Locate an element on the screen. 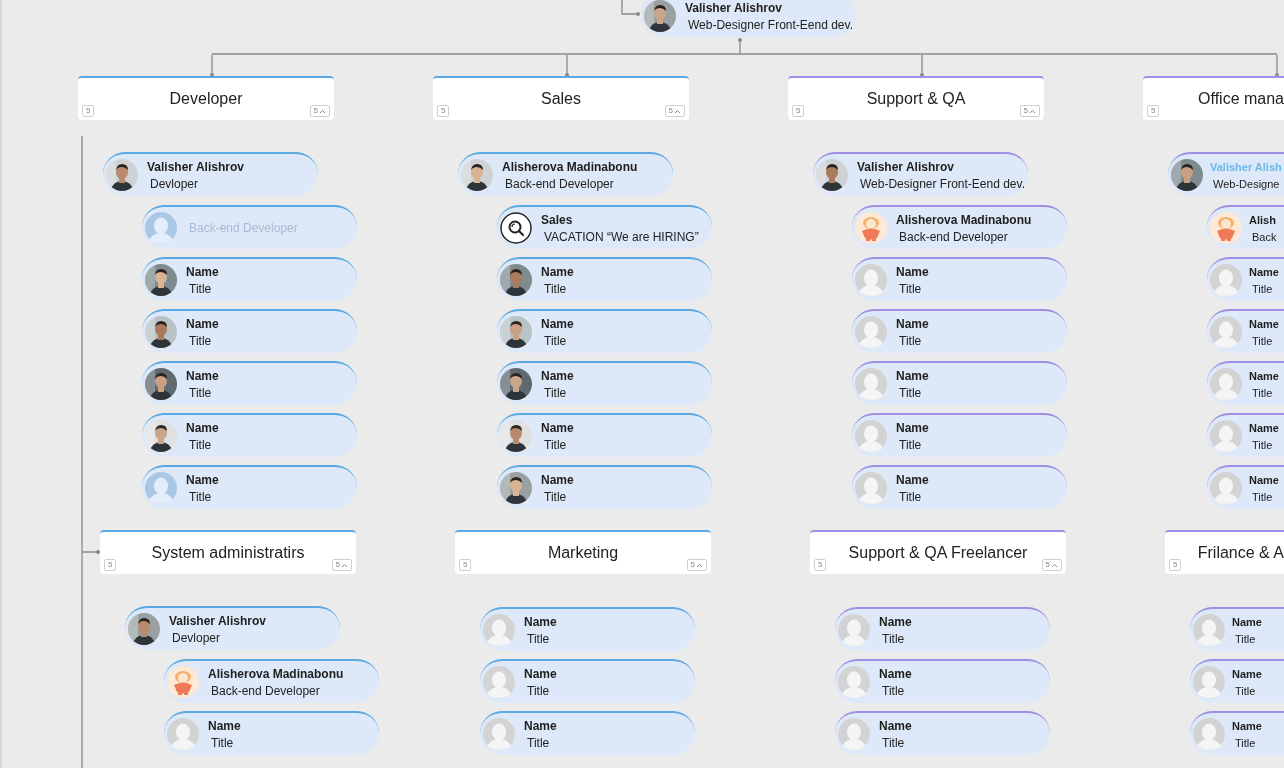  department-card: Marketing 5 5 is located at coordinates (583, 552).